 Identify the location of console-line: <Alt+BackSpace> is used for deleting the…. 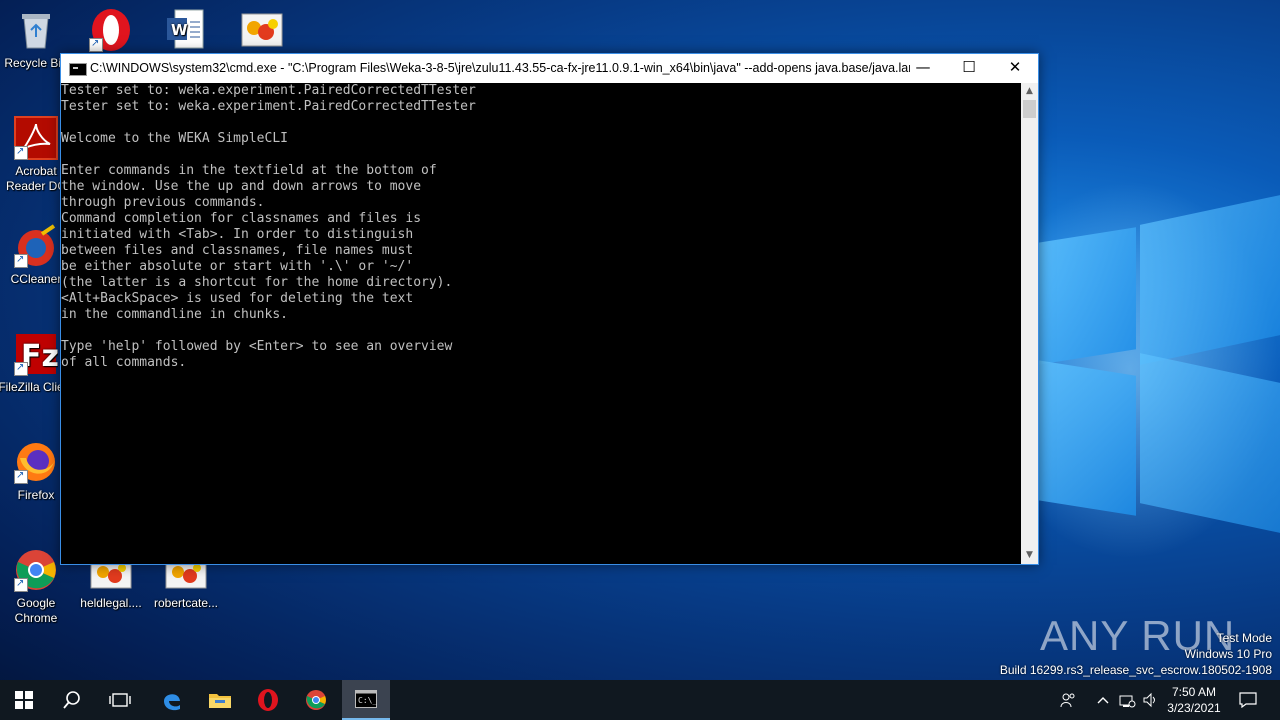
(237, 298).